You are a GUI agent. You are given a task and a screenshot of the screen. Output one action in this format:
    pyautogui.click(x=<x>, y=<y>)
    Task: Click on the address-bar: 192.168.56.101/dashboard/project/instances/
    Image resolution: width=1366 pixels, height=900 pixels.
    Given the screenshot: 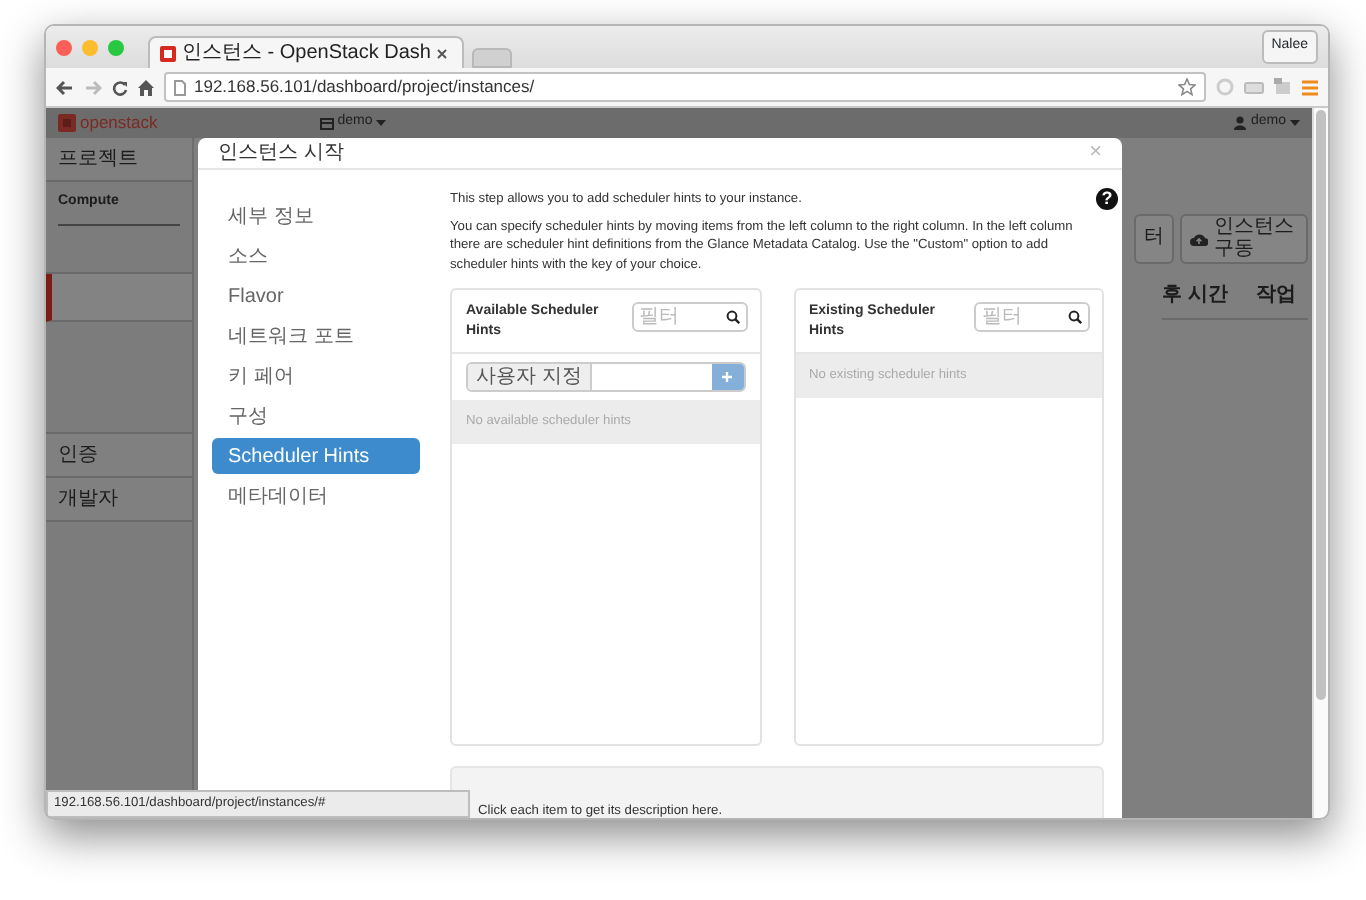 What is the action you would take?
    pyautogui.click(x=685, y=87)
    